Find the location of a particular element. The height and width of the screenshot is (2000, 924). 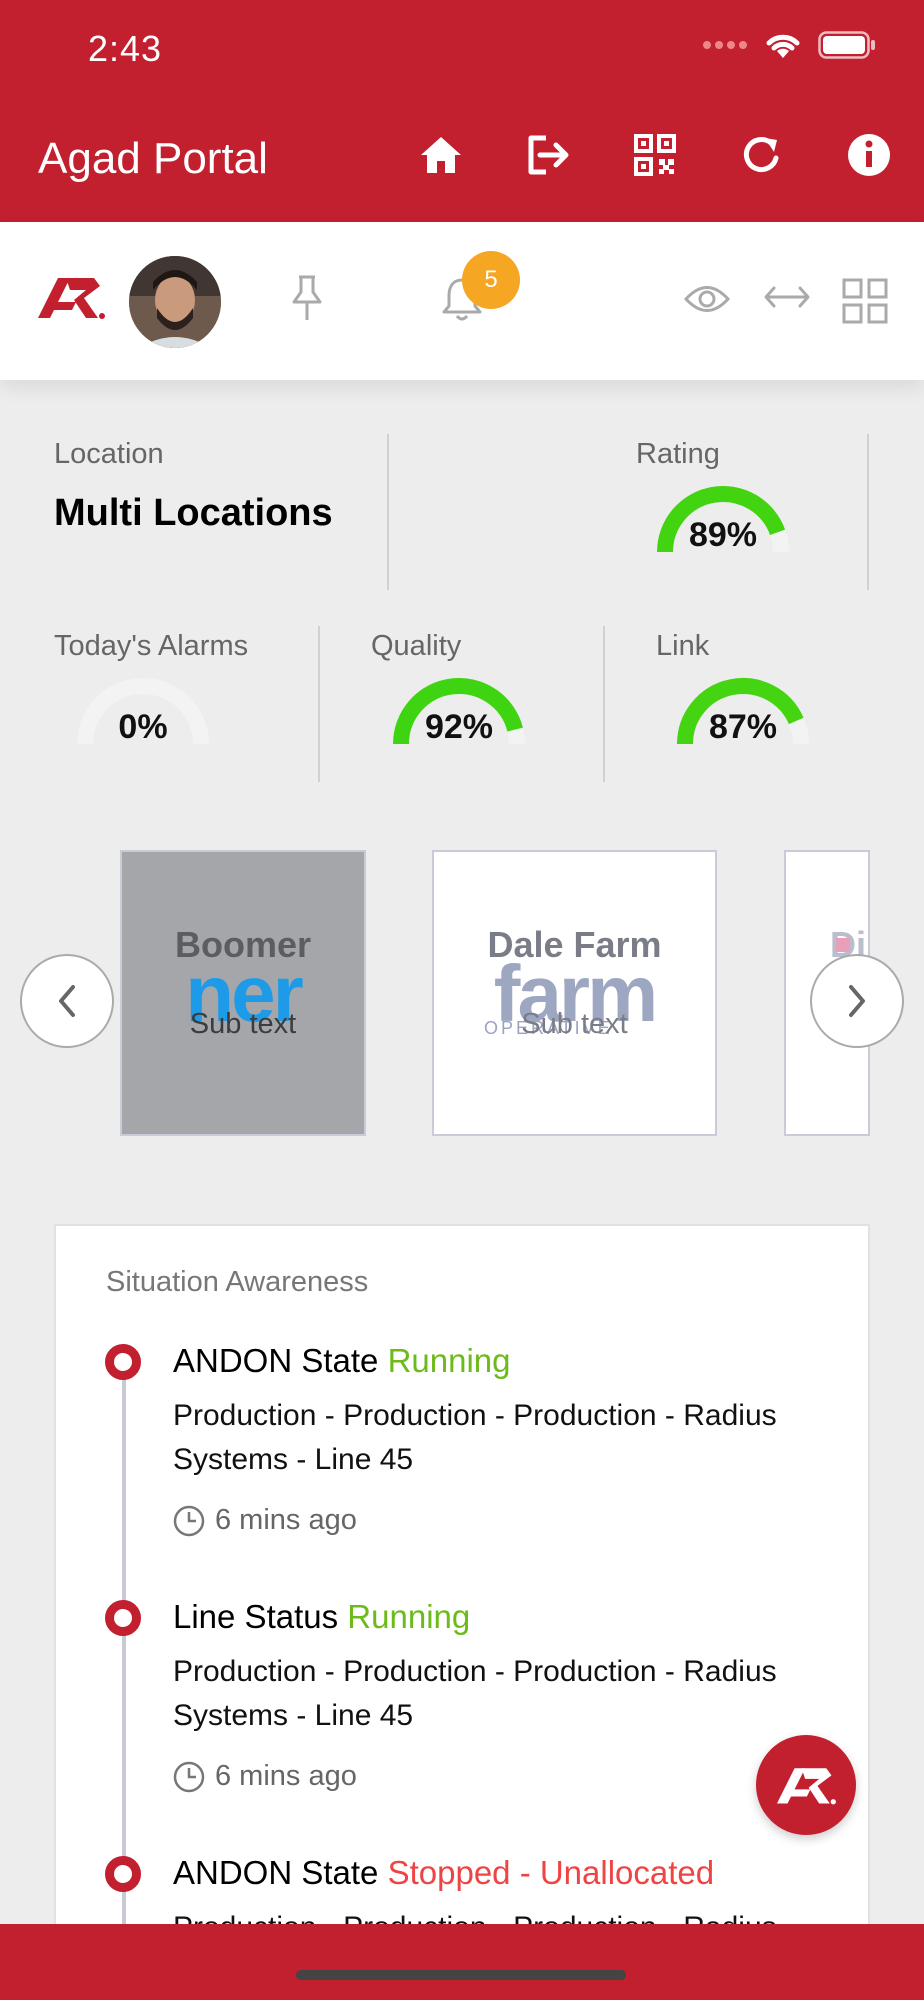

location-label: Location is located at coordinates (109, 454).